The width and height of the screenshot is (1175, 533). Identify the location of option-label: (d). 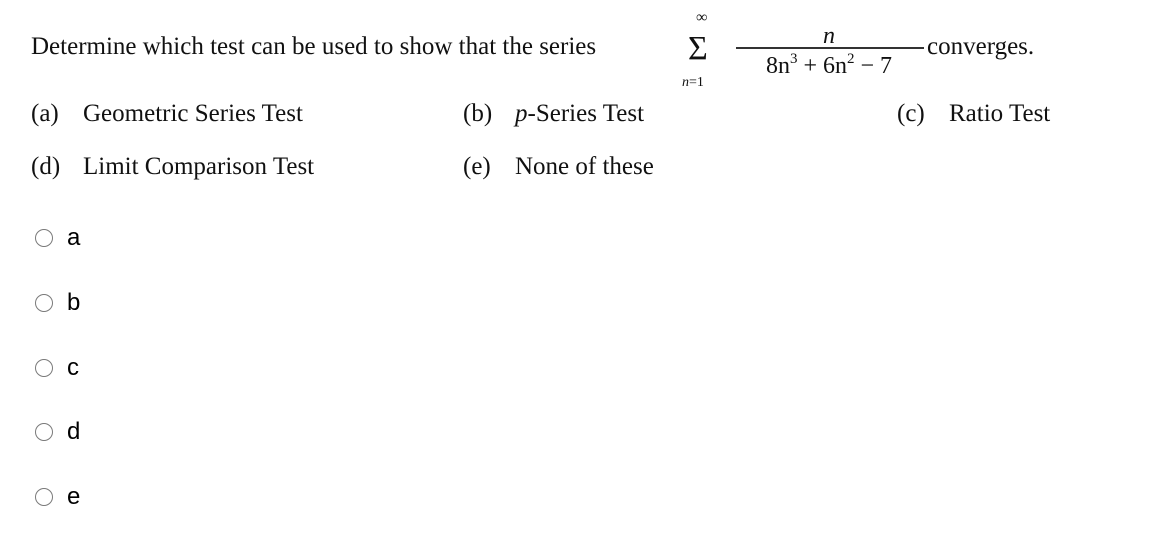
(46, 166).